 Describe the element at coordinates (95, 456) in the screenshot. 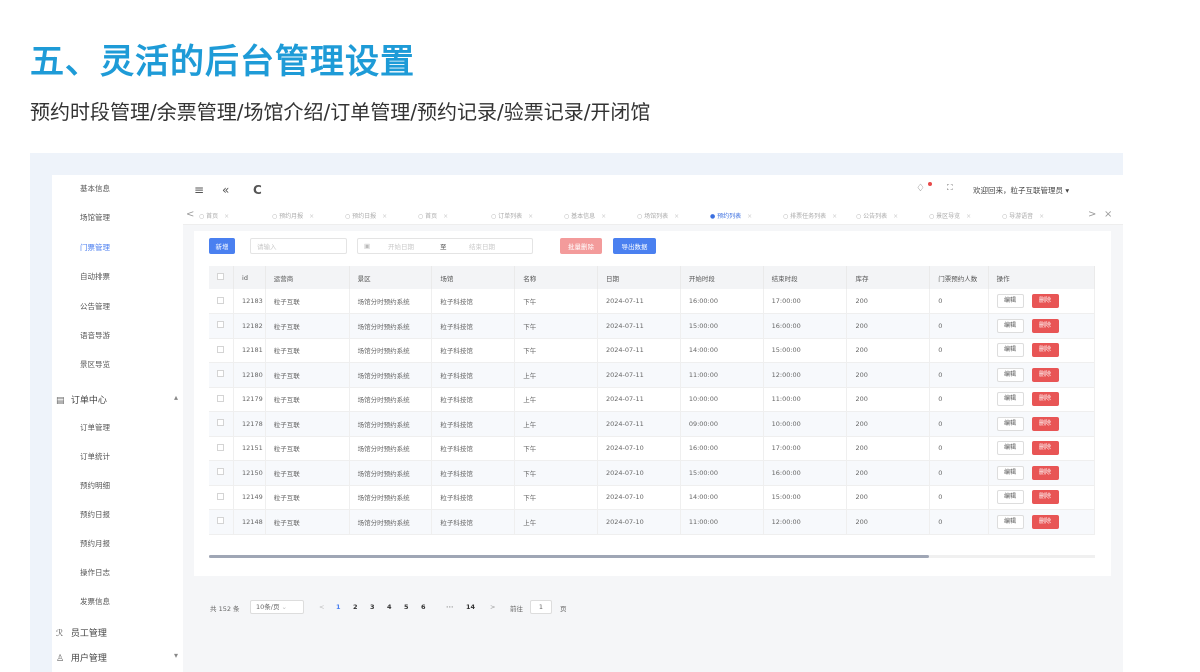

I see `sidebar-item: 订单统计` at that location.